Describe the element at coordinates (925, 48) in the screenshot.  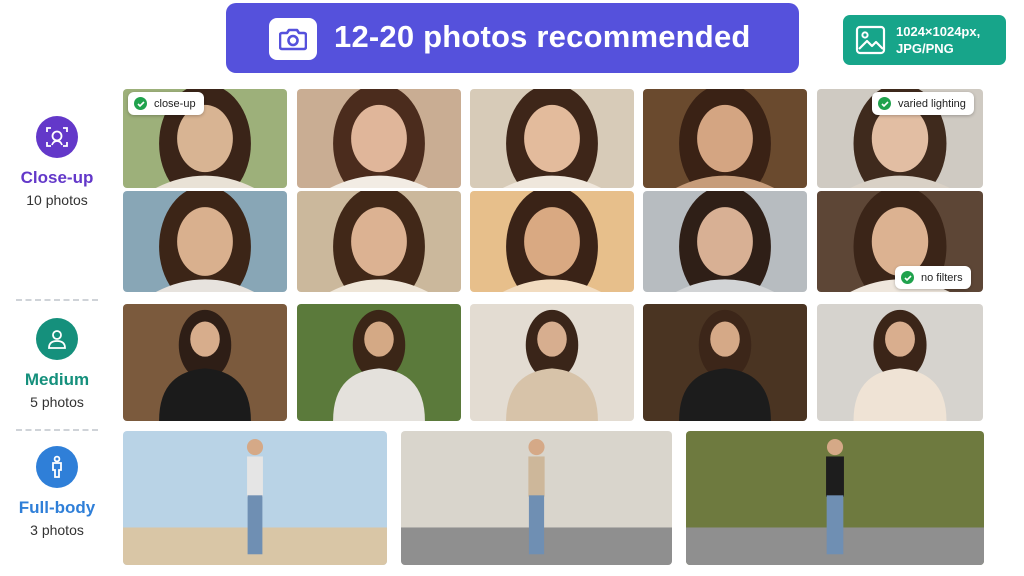
I see `spec-formats: JPG/PNG` at that location.